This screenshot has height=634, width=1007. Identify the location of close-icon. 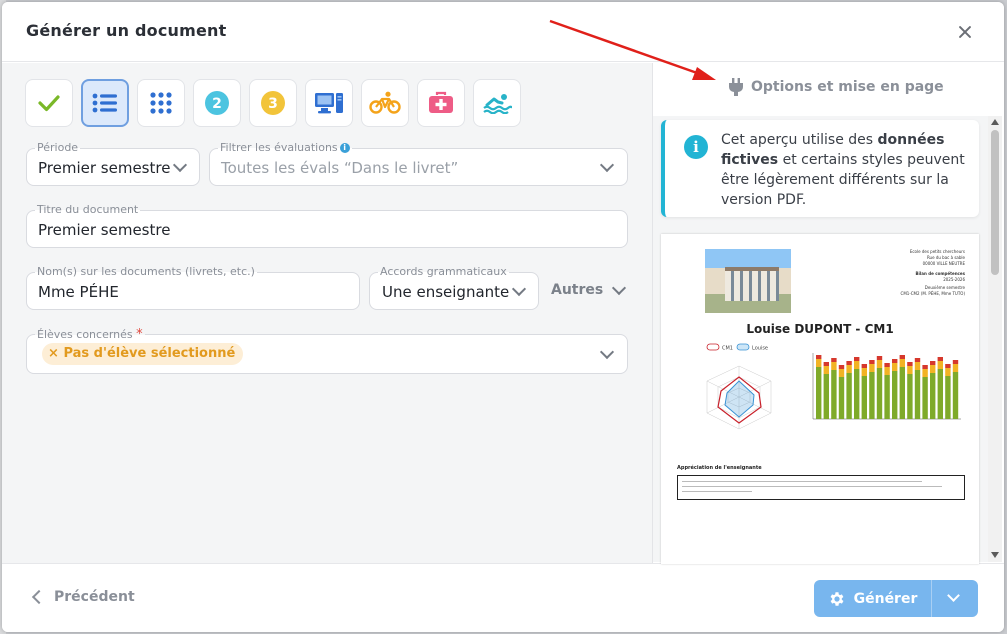
(965, 32).